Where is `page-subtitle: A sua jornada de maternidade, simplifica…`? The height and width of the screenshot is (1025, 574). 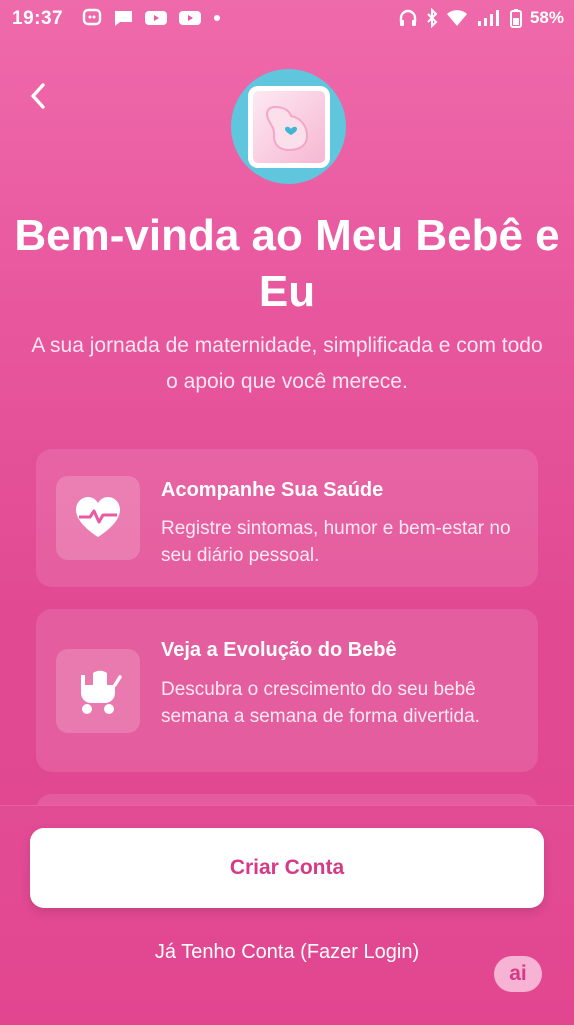 page-subtitle: A sua jornada de maternidade, simplifica… is located at coordinates (287, 363).